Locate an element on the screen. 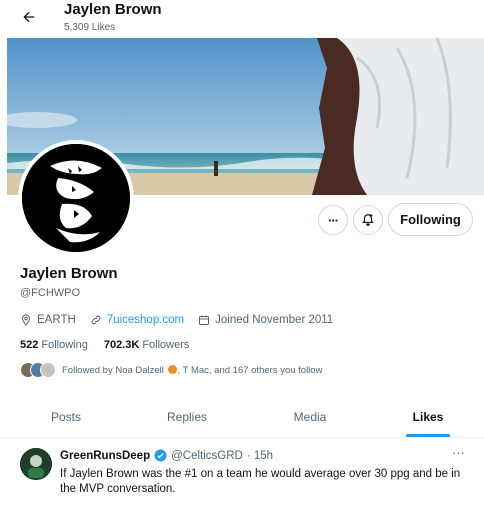 This screenshot has width=484, height=507. basketball-emoji-icon is located at coordinates (172, 369).